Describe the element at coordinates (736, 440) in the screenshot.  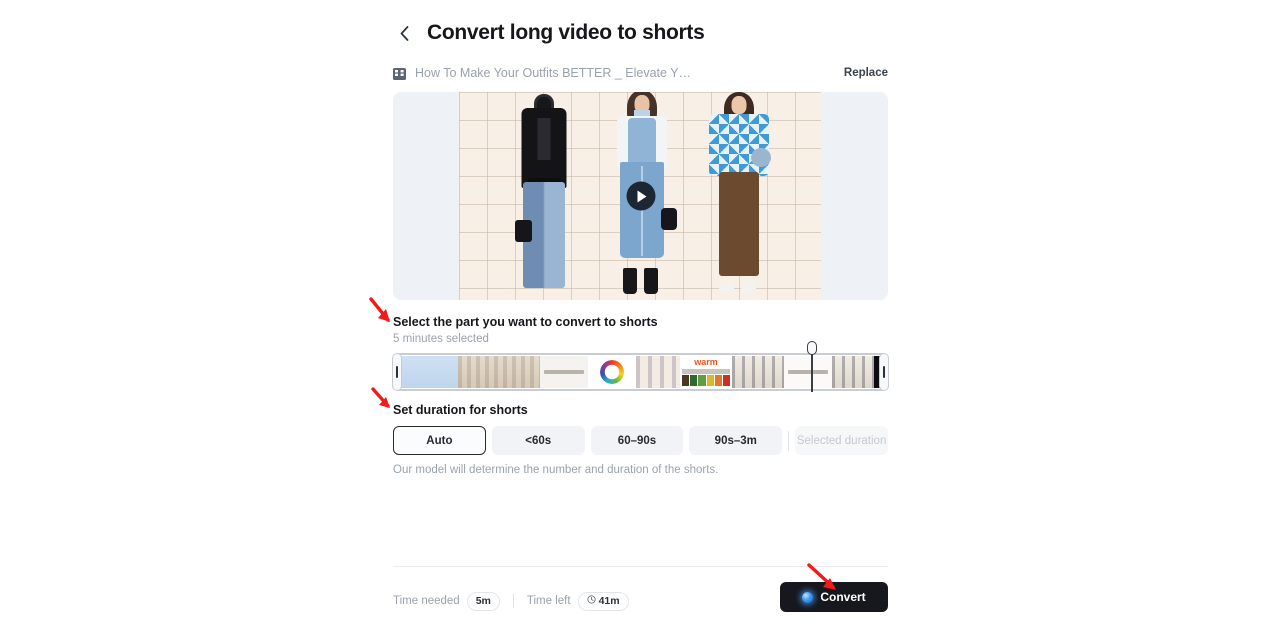
I see `duration-option-3: 90s–3m` at that location.